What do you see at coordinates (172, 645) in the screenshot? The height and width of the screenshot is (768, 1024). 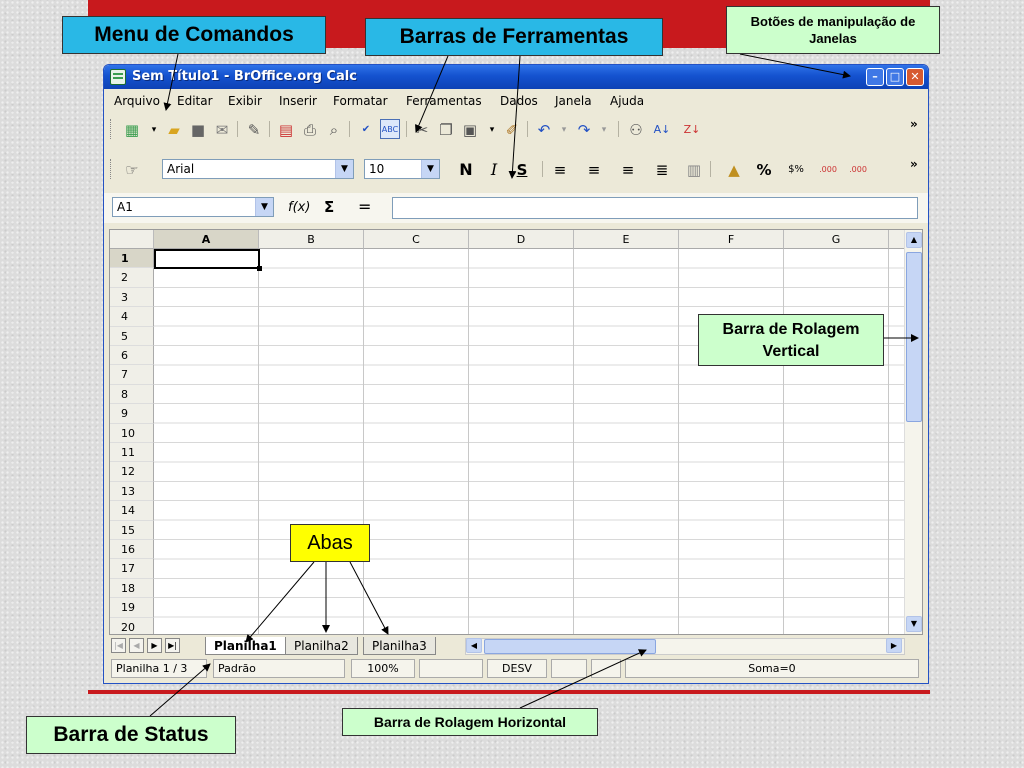 I see `last-sheet-icon: ▶|` at bounding box center [172, 645].